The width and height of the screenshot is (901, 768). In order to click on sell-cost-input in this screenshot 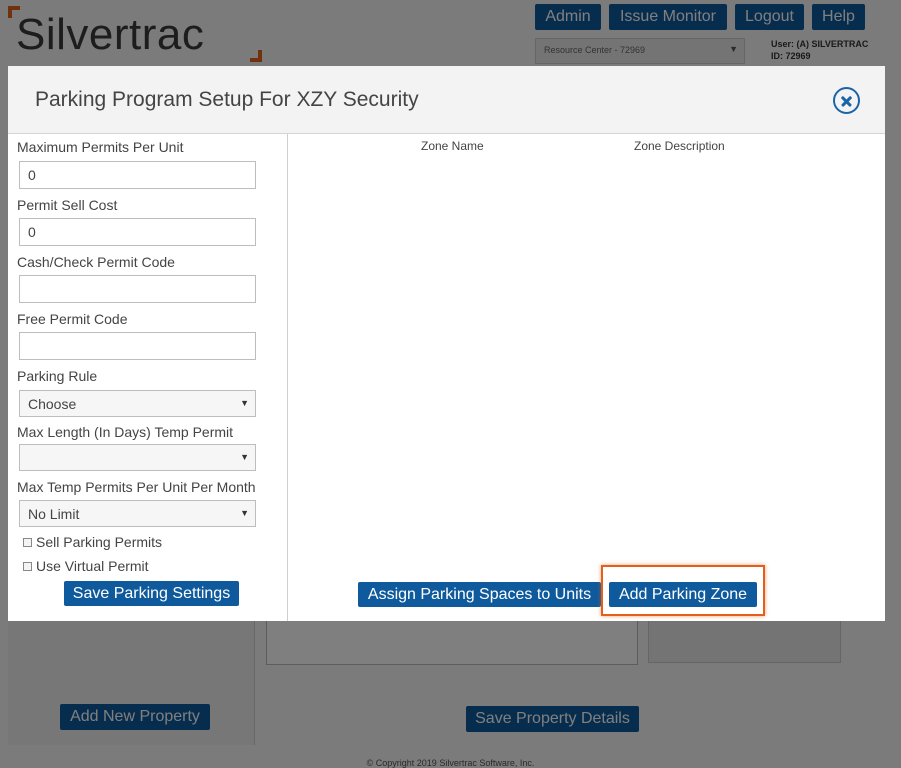, I will do `click(137, 232)`.